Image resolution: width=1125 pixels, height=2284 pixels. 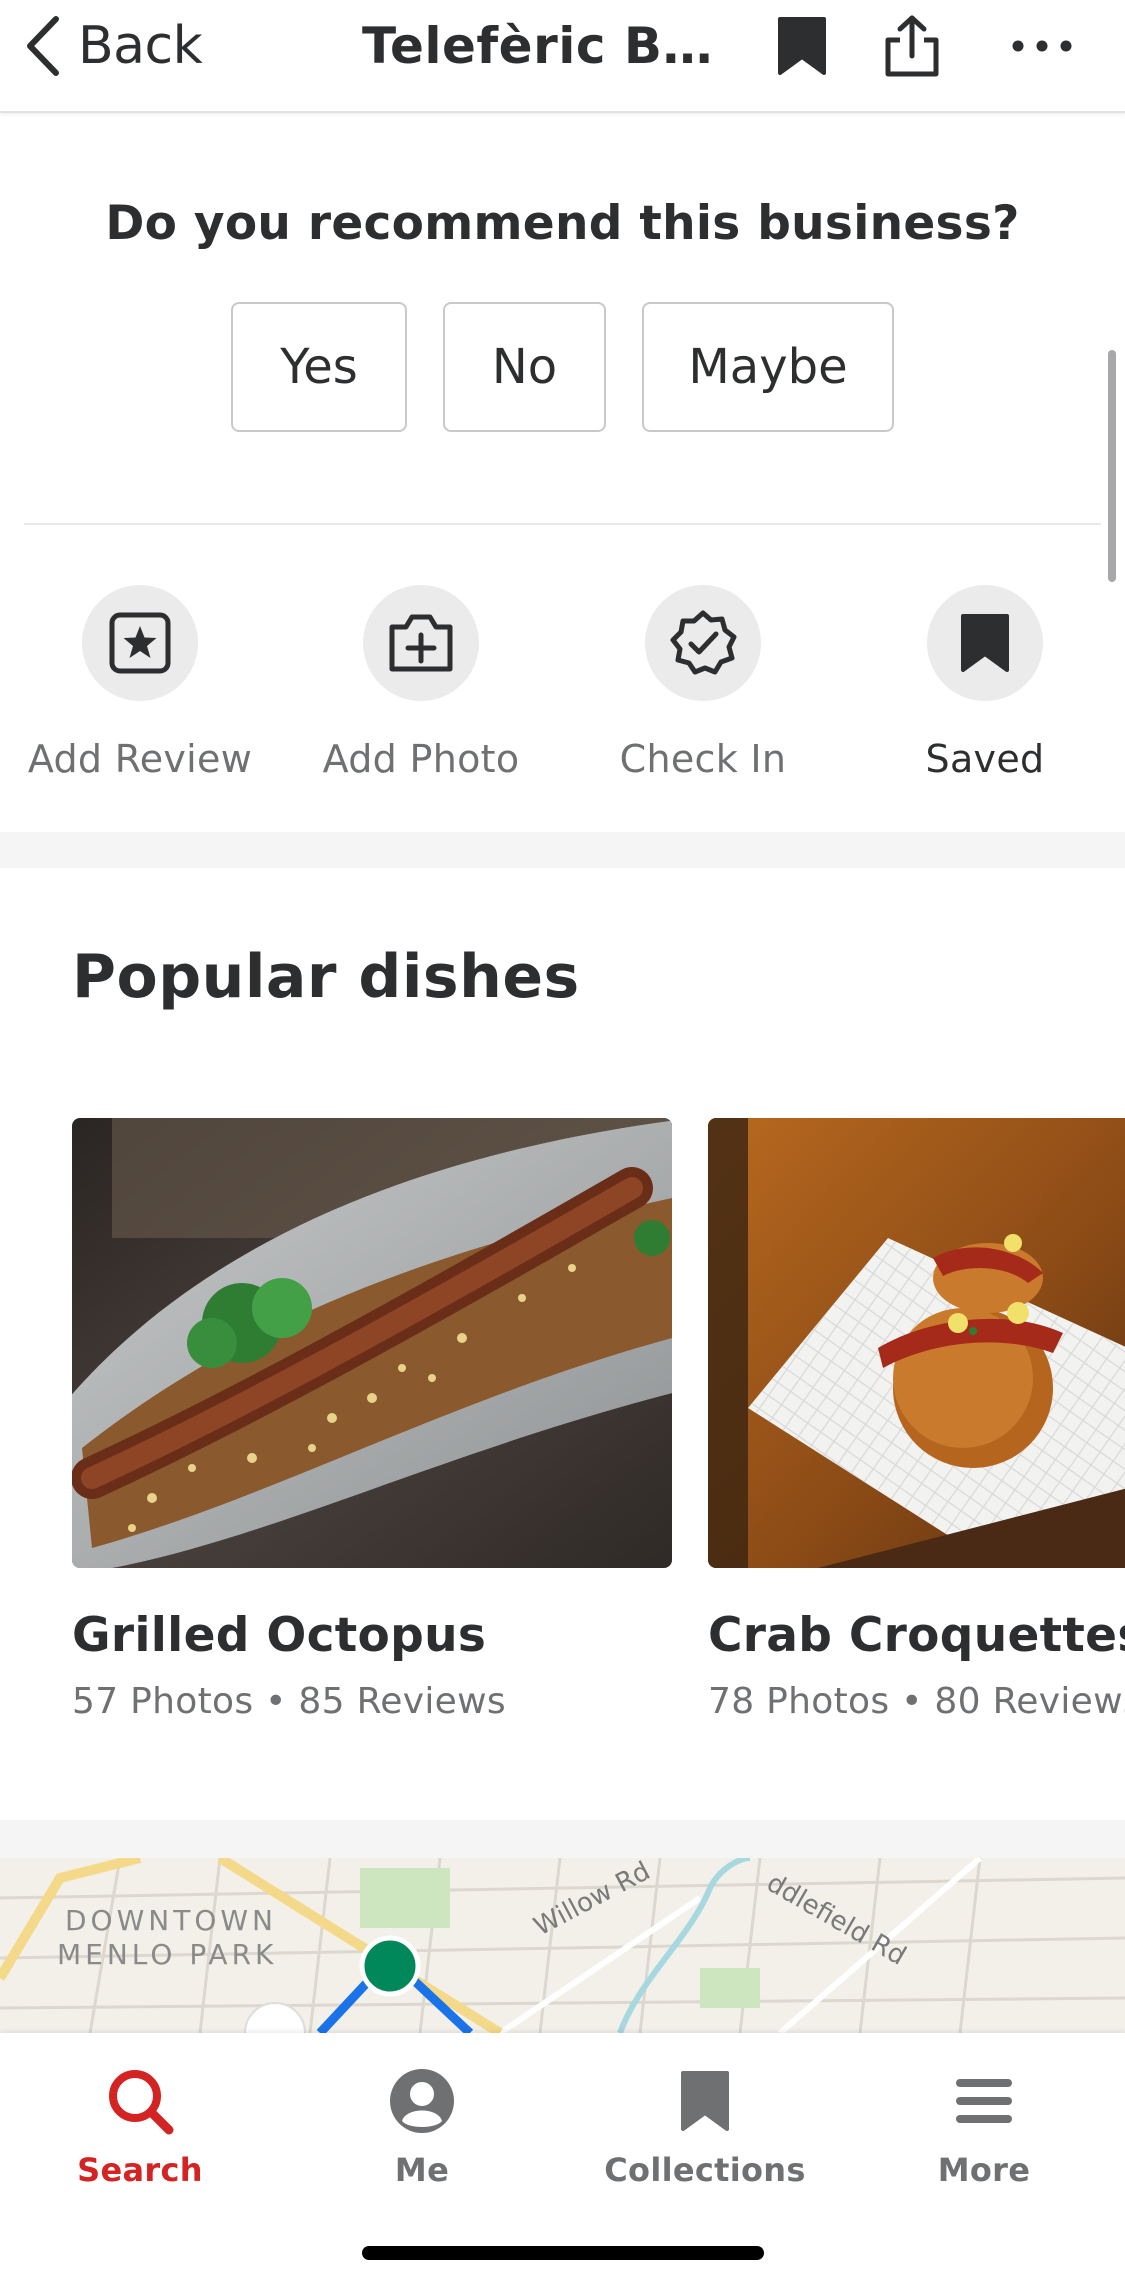 What do you see at coordinates (140, 46) in the screenshot?
I see `back-label: Back` at bounding box center [140, 46].